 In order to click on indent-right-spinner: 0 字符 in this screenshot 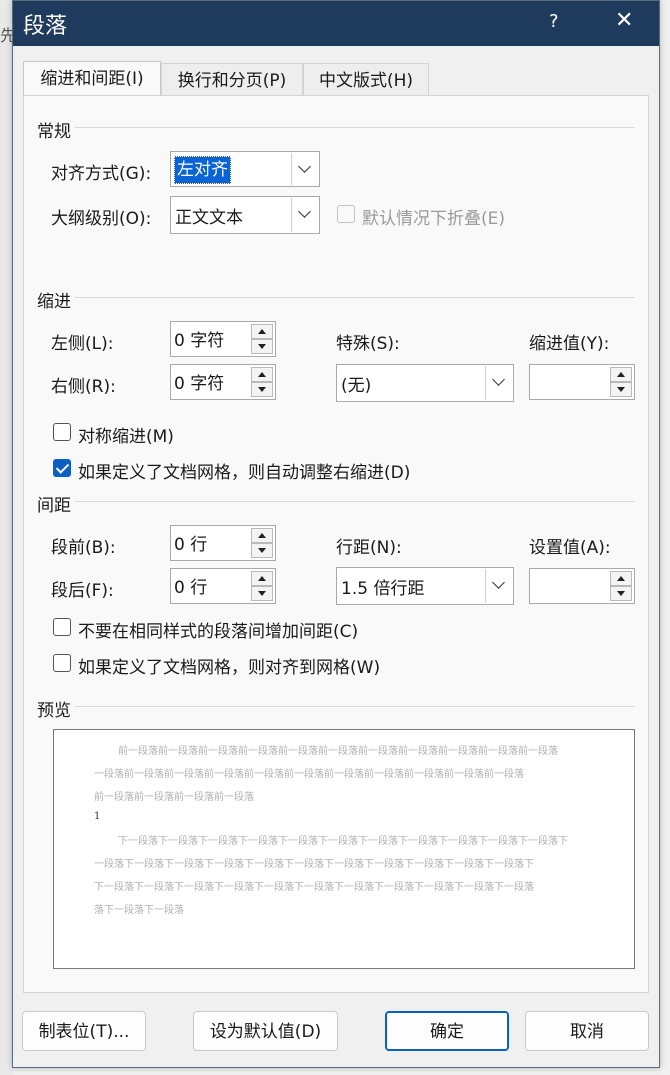, I will do `click(223, 382)`.